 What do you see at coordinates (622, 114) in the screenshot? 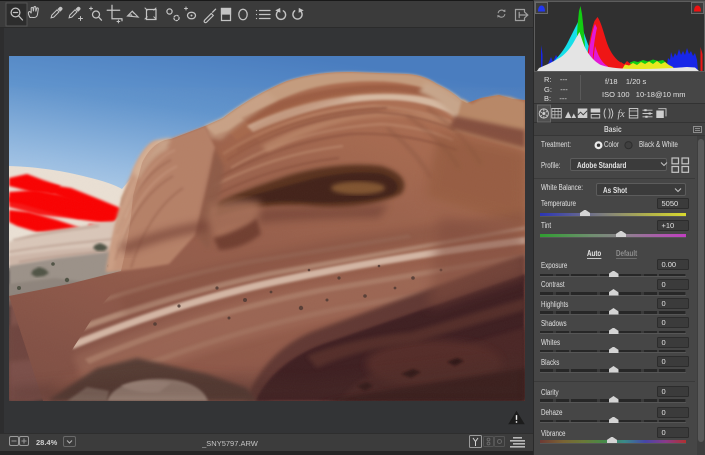
I see `svg-text: fx` at bounding box center [622, 114].